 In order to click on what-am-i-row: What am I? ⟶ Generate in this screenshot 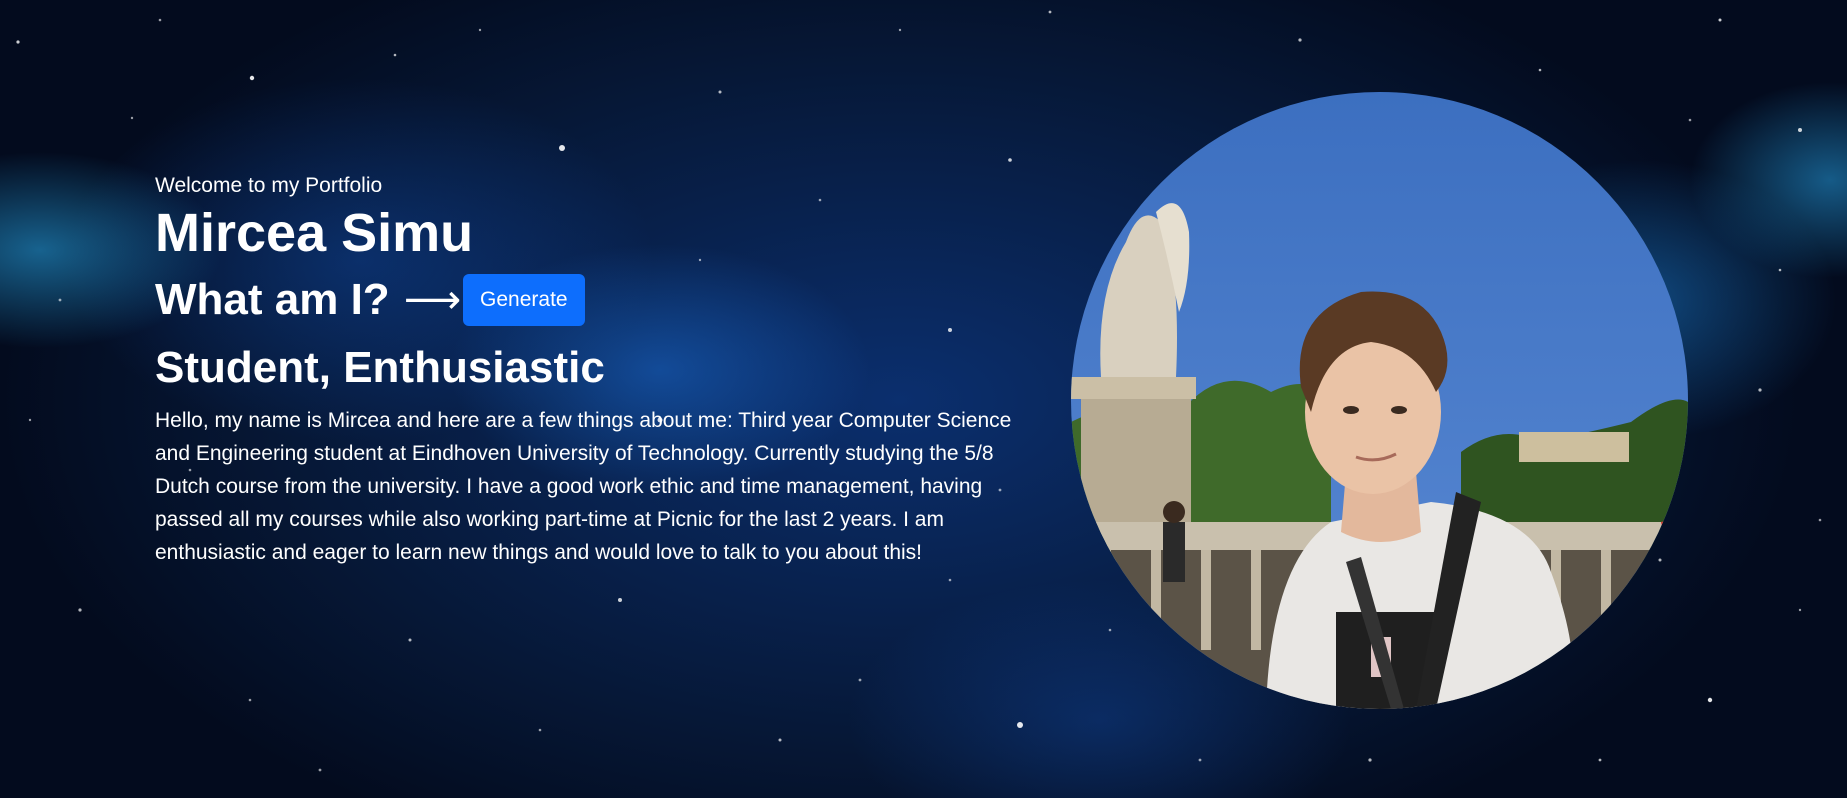, I will do `click(595, 300)`.